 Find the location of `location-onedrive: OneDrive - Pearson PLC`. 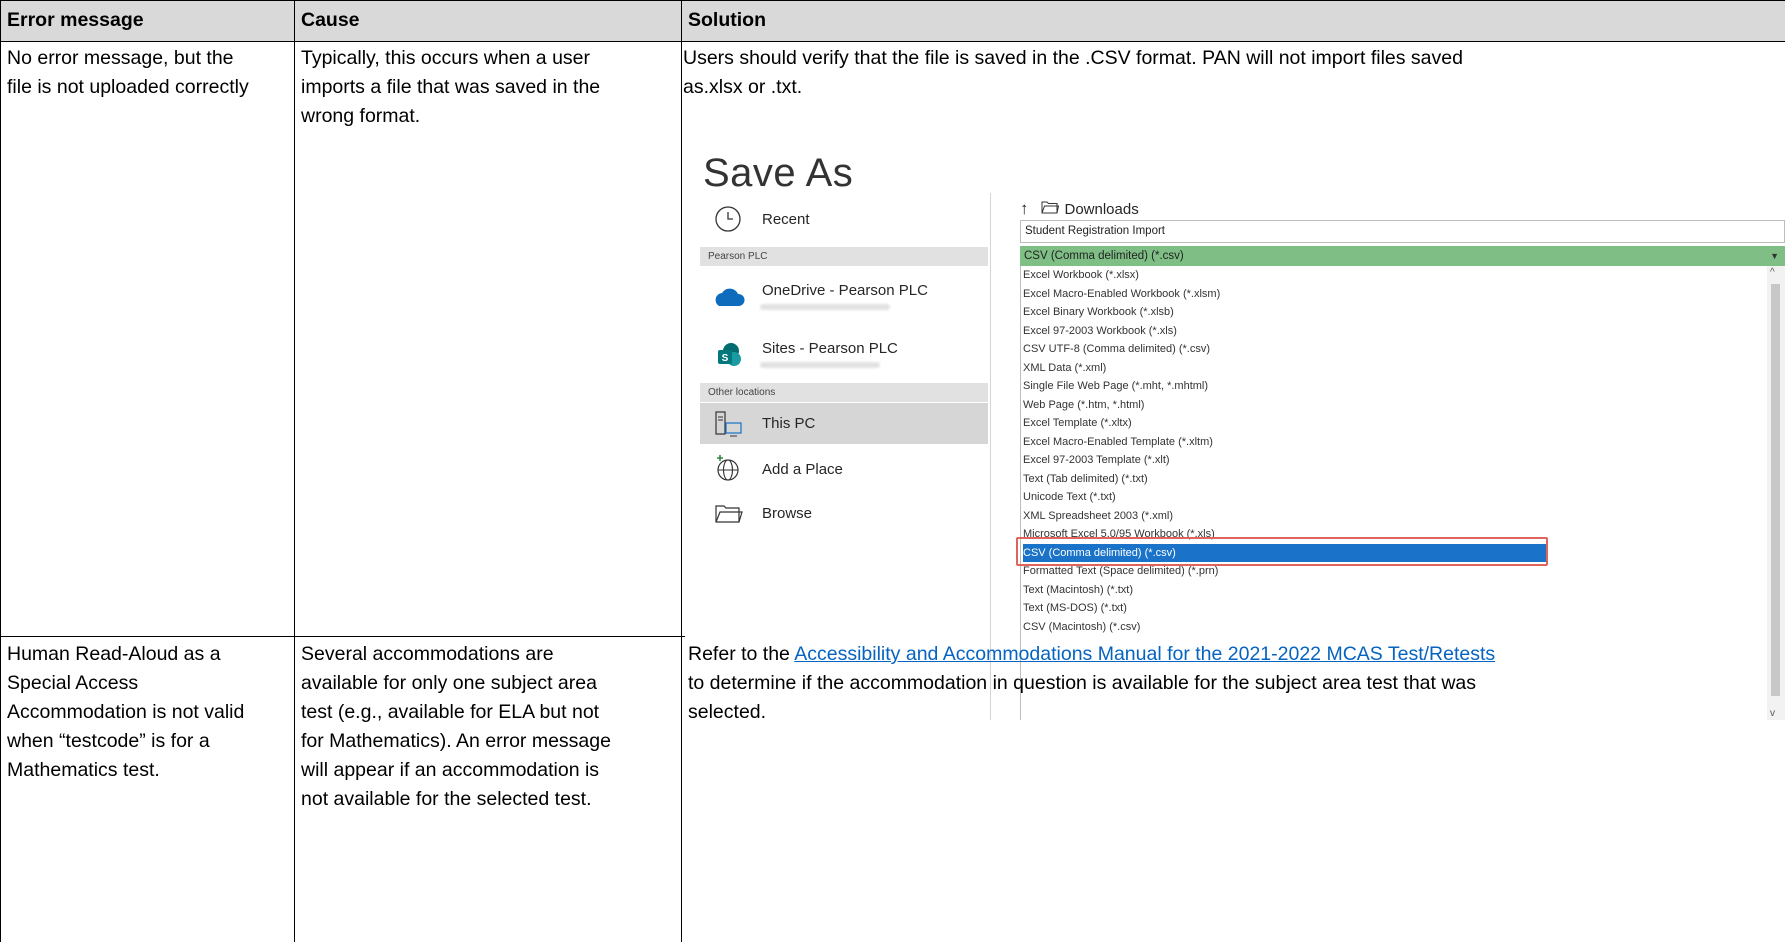

location-onedrive: OneDrive - Pearson PLC is located at coordinates (844, 297).